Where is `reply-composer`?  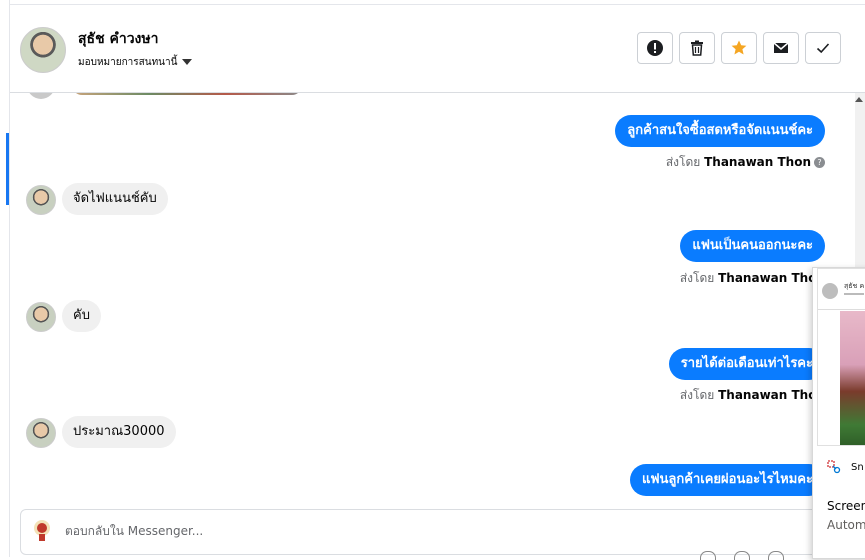 reply-composer is located at coordinates (422, 532).